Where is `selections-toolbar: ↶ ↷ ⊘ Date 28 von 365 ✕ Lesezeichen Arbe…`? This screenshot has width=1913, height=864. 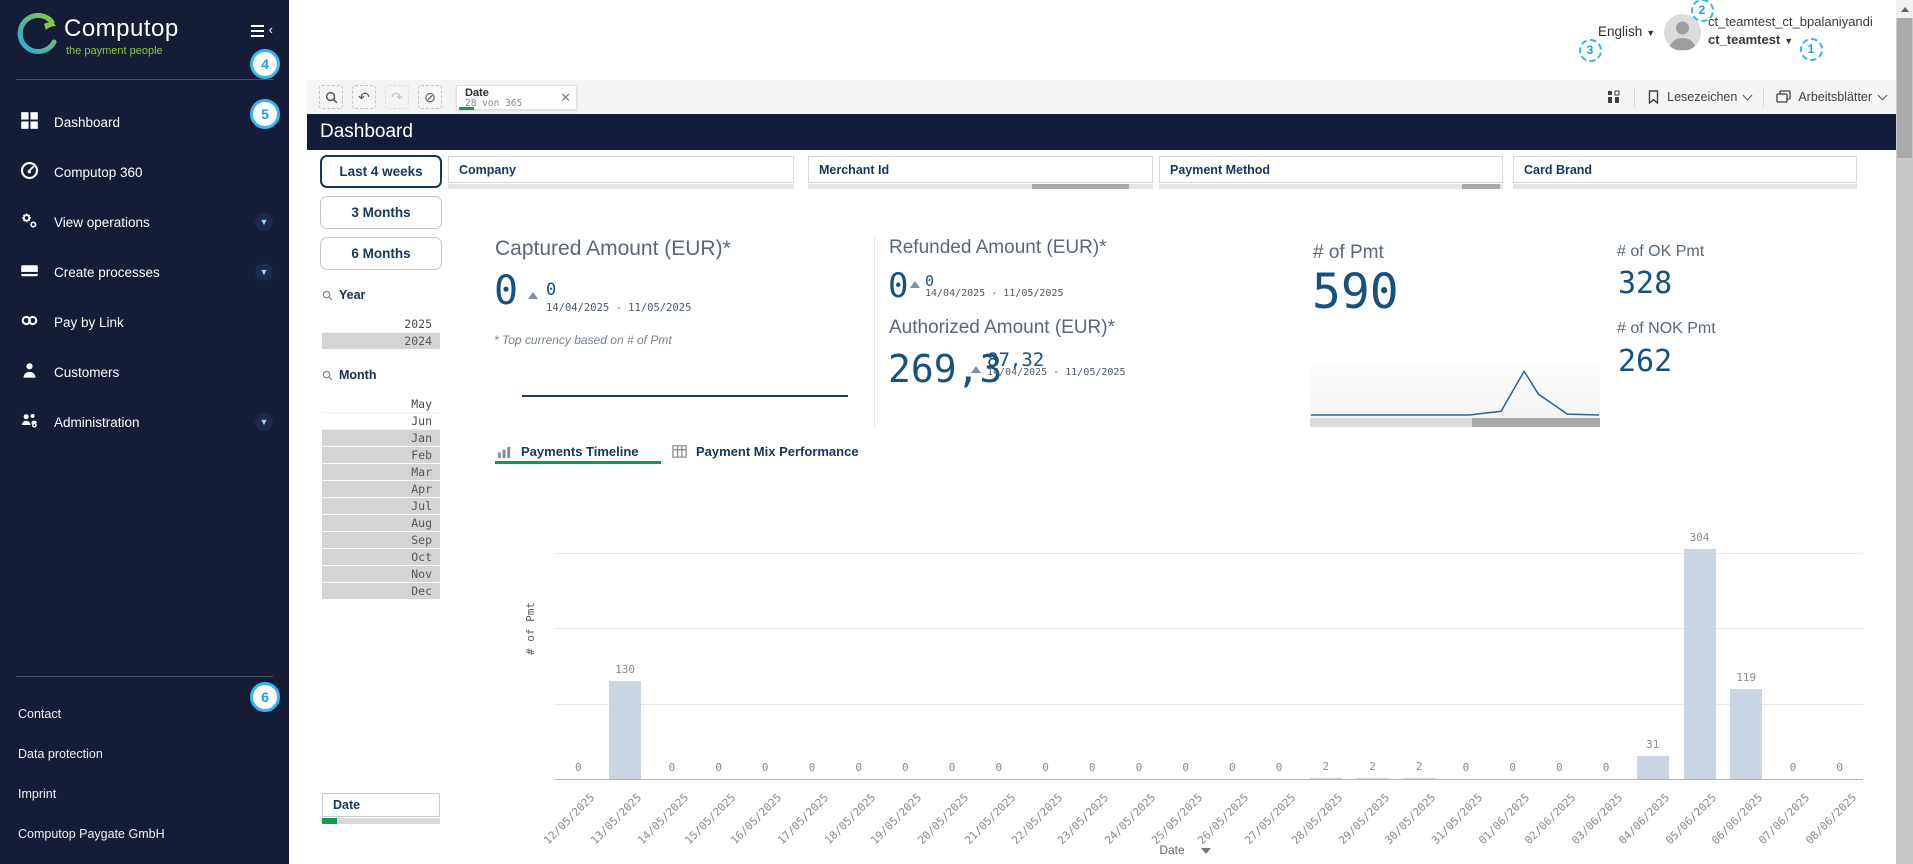 selections-toolbar: ↶ ↷ ⊘ Date 28 von 365 ✕ Lesezeichen Arbe… is located at coordinates (1101, 97).